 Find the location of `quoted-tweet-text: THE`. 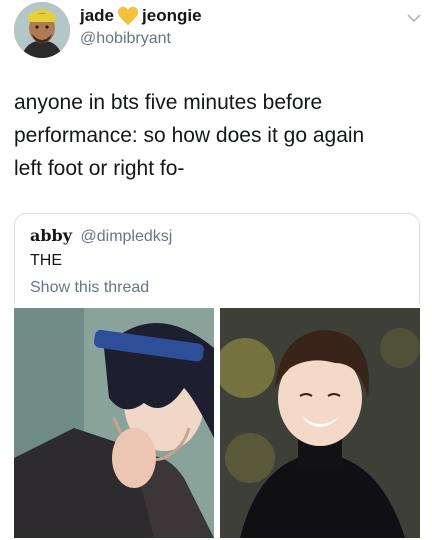

quoted-tweet-text: THE is located at coordinates (46, 260).